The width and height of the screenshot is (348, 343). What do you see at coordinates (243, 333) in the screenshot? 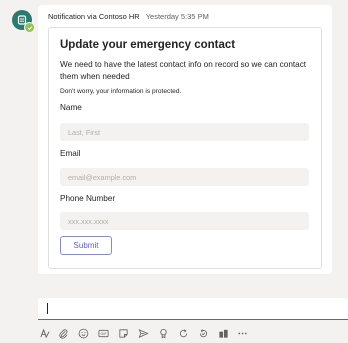
I see `more-icon` at bounding box center [243, 333].